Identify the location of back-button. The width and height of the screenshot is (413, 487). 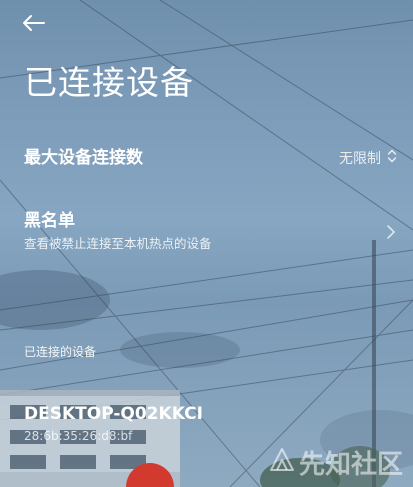
(37, 25).